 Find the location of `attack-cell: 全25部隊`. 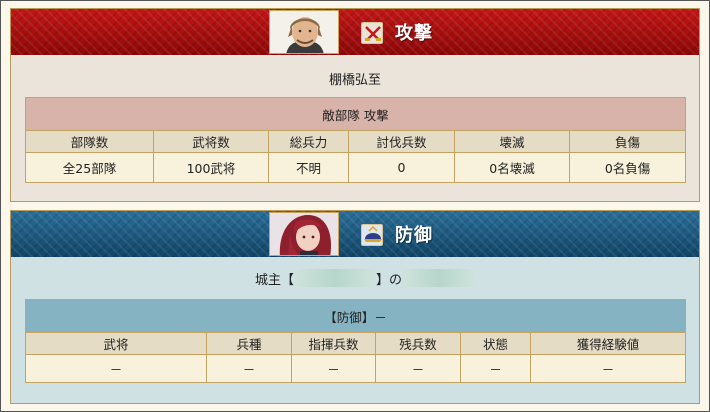

attack-cell: 全25部隊 is located at coordinates (89, 167).